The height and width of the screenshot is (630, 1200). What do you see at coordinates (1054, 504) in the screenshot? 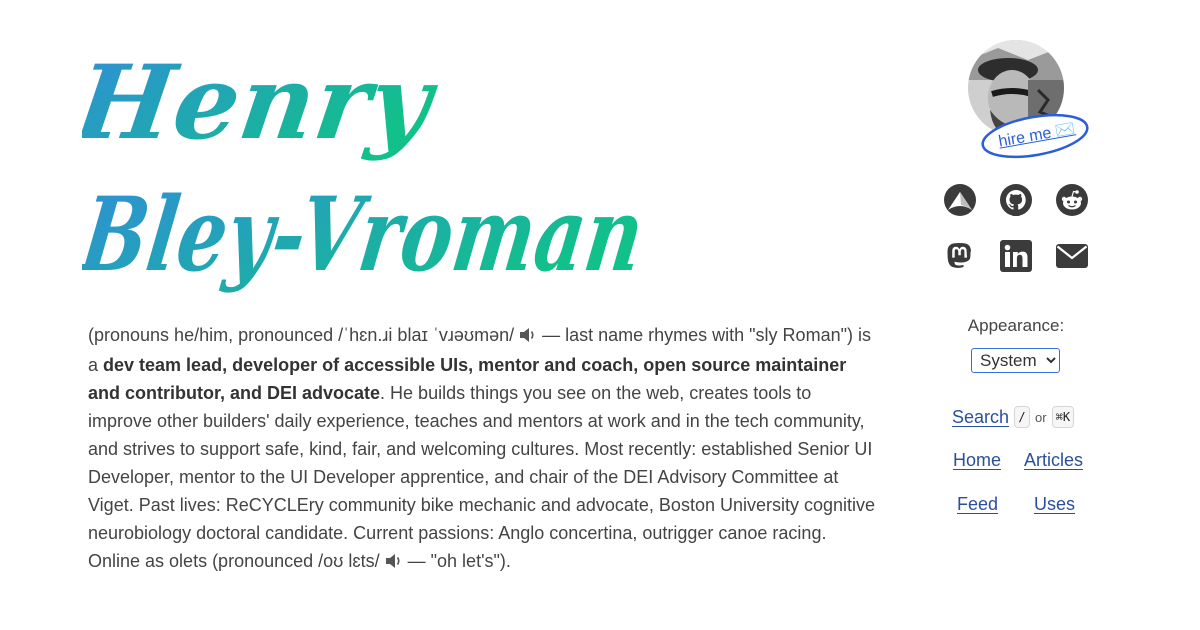
I see `nav-uses-link: Uses` at bounding box center [1054, 504].